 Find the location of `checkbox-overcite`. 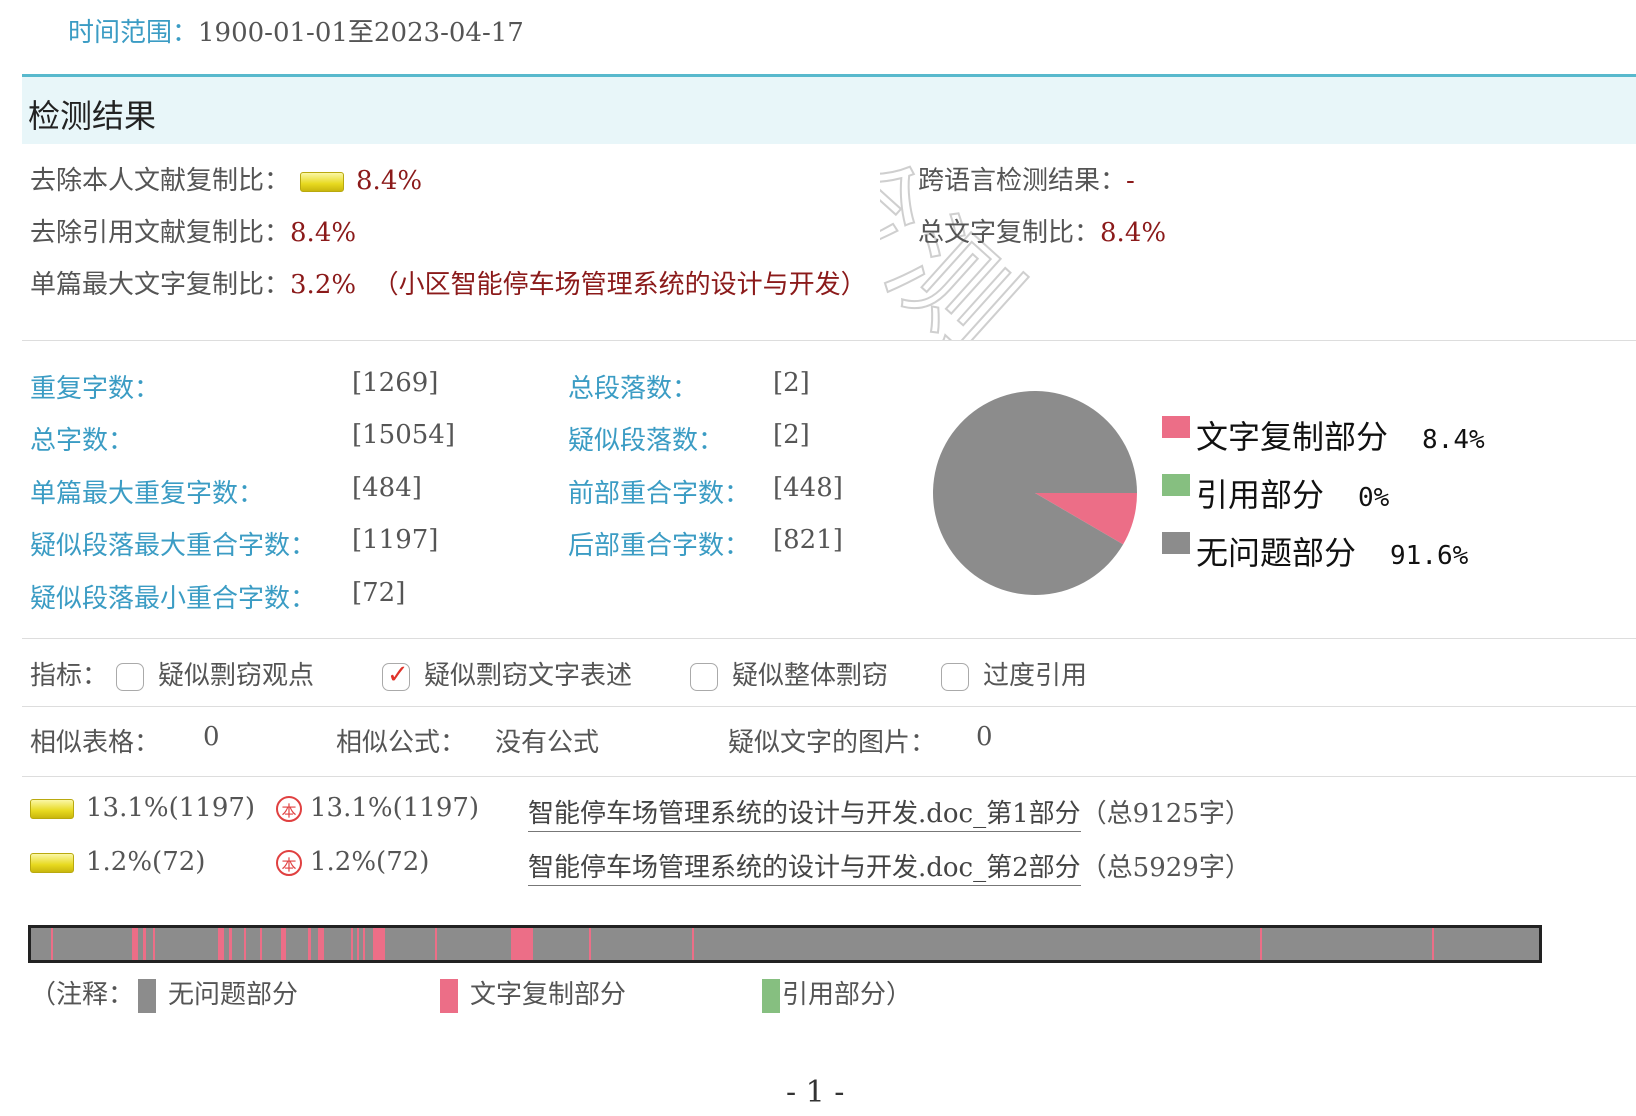

checkbox-overcite is located at coordinates (955, 677).